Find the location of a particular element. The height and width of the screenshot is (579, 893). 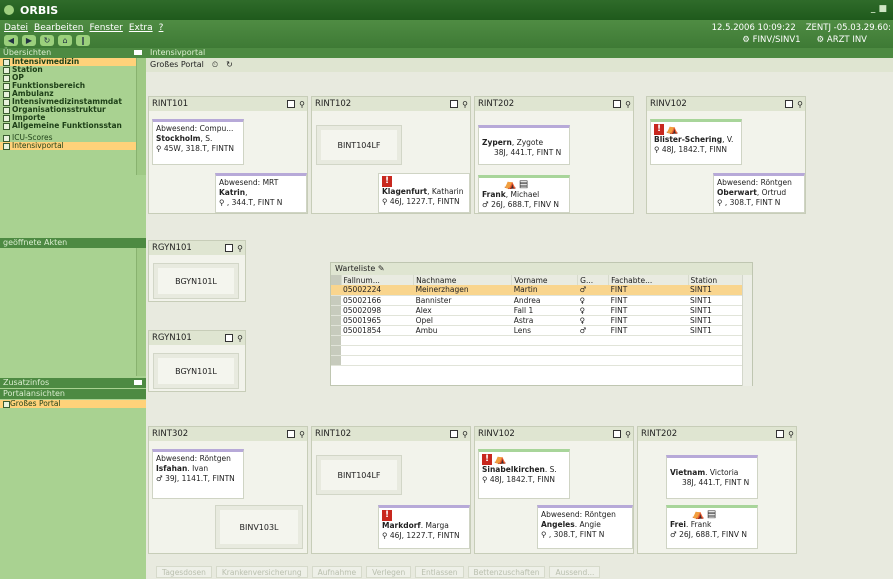

table-row: 05001965 Opel Astra ♀ FINT SINT1 is located at coordinates (537, 320).